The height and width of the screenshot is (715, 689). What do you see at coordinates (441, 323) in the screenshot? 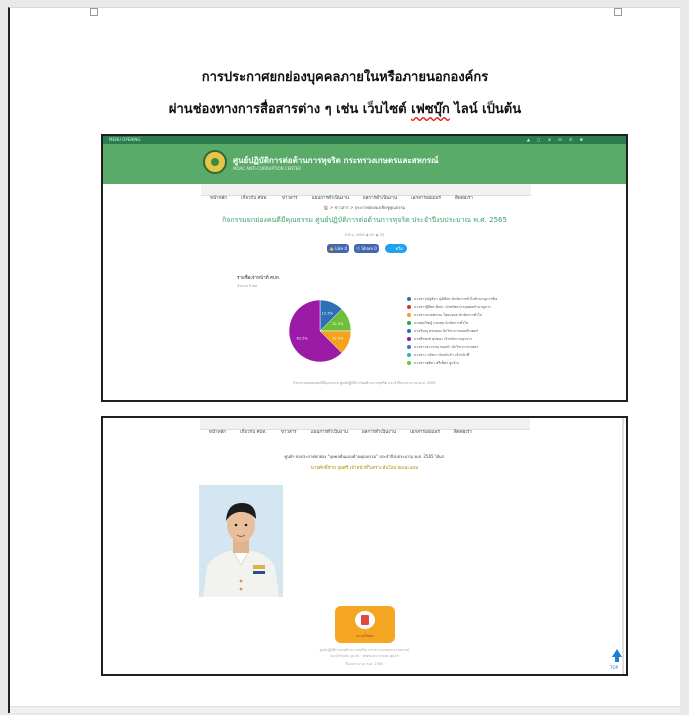
I see `legend-label: นายศุภวิชญ์ แสงสุข นักจัดการทั่วไป` at bounding box center [441, 323].